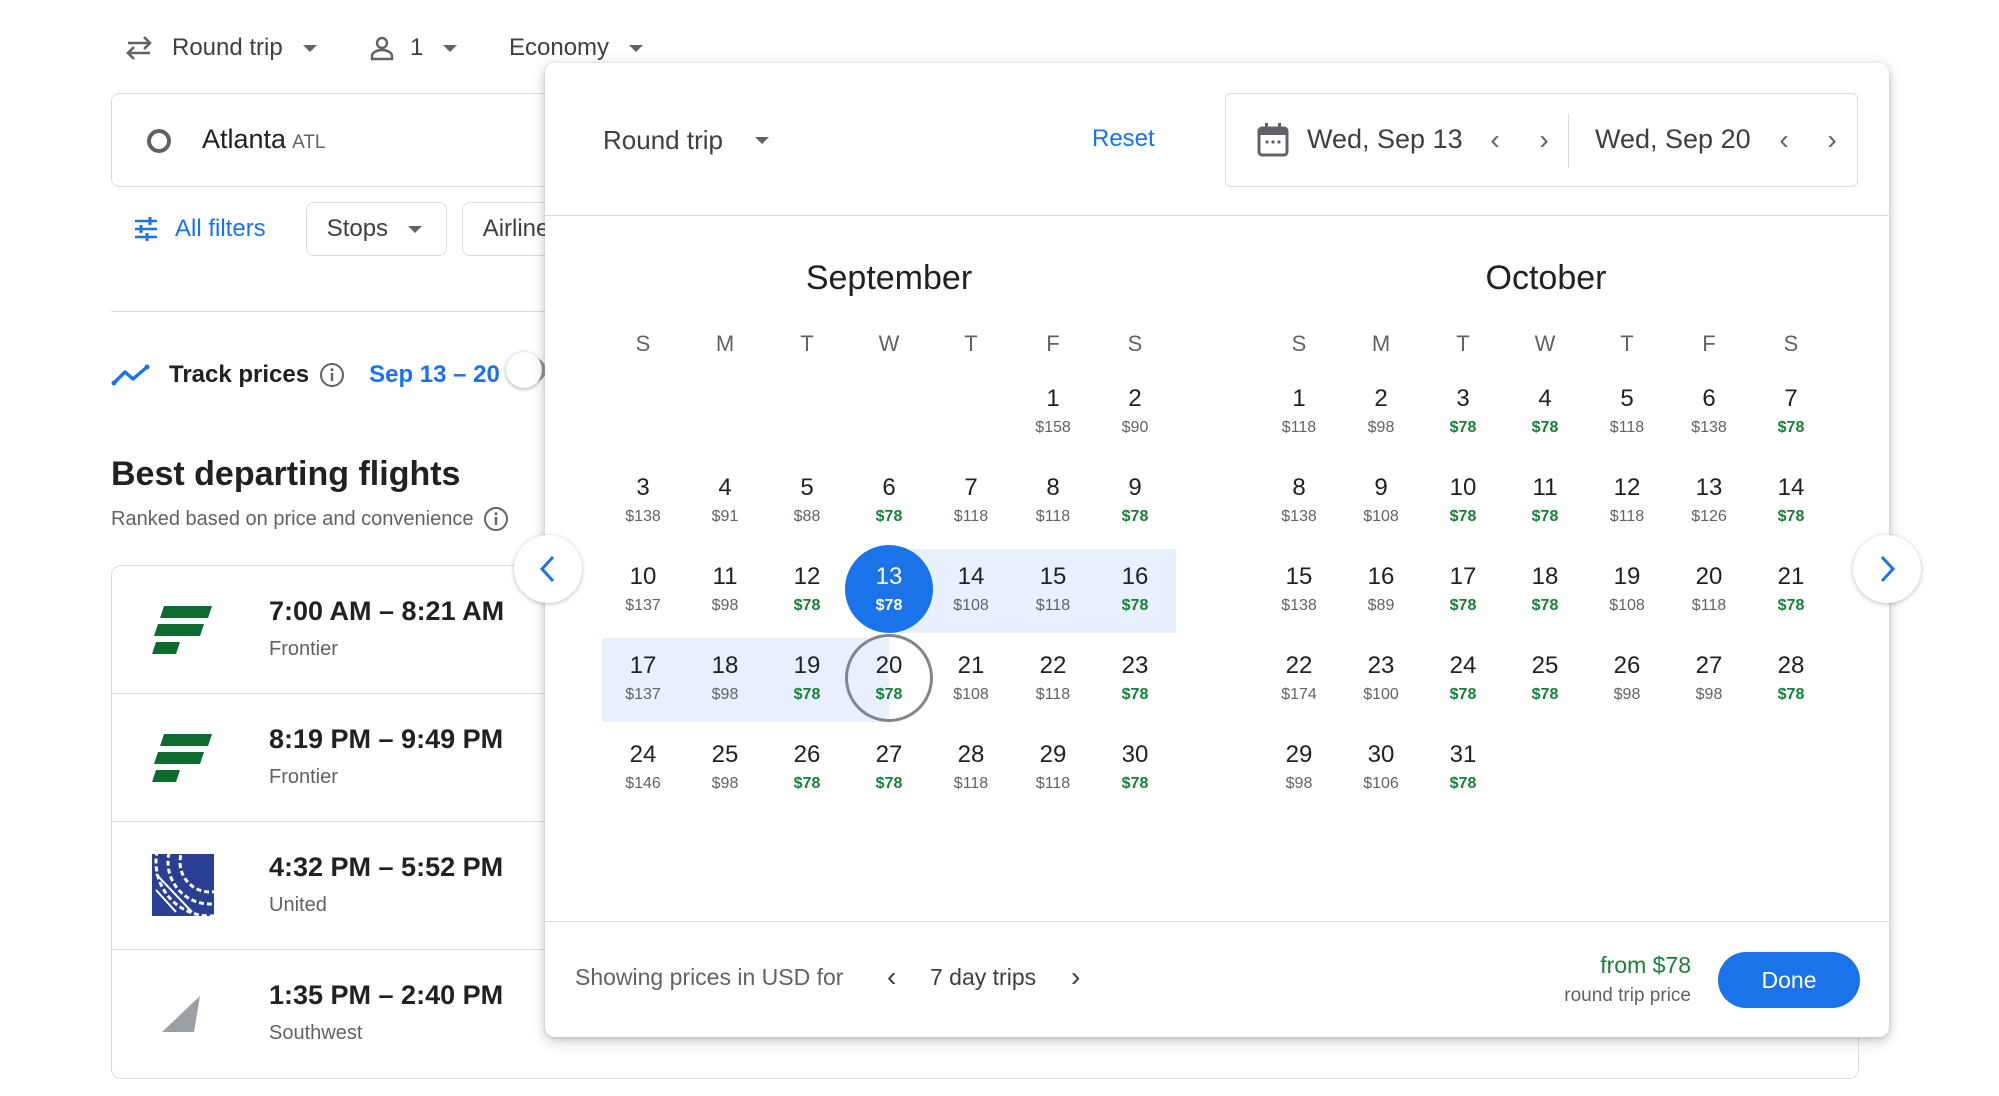 The height and width of the screenshot is (1096, 1999). I want to click on return-prev-day-button: ‹, so click(1784, 140).